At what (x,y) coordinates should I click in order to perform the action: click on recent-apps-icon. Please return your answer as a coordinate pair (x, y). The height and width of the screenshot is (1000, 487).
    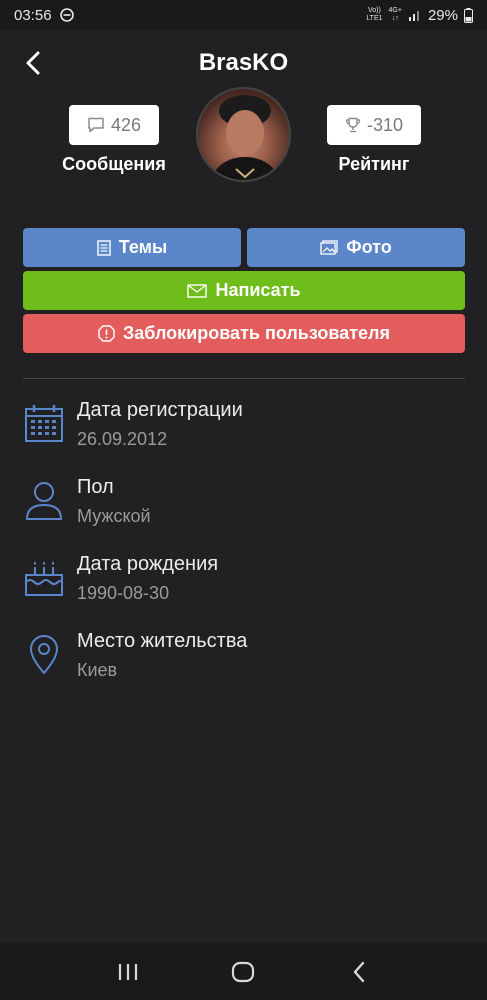
    Looking at the image, I should click on (127, 971).